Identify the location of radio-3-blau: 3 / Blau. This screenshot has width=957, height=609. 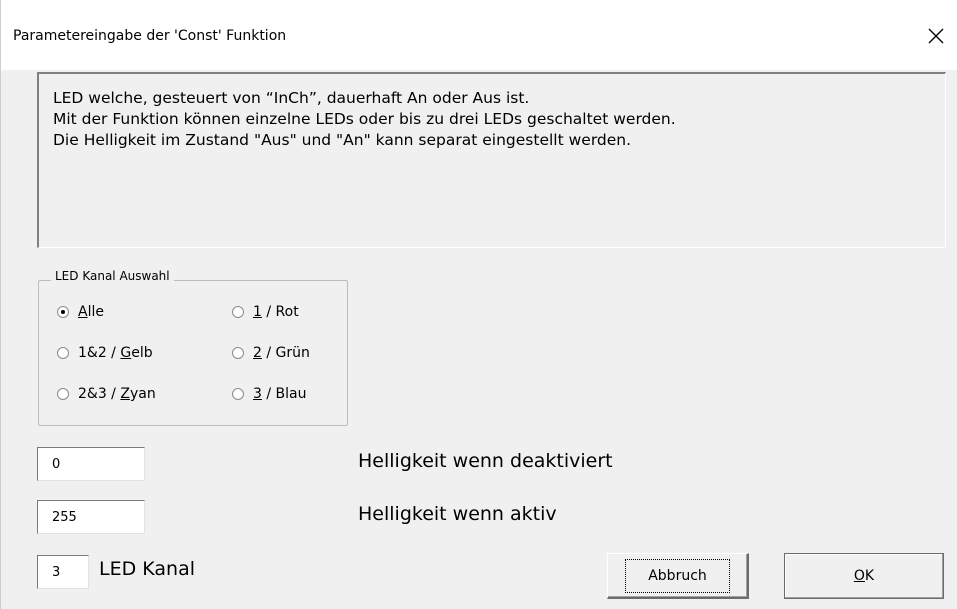
(269, 394).